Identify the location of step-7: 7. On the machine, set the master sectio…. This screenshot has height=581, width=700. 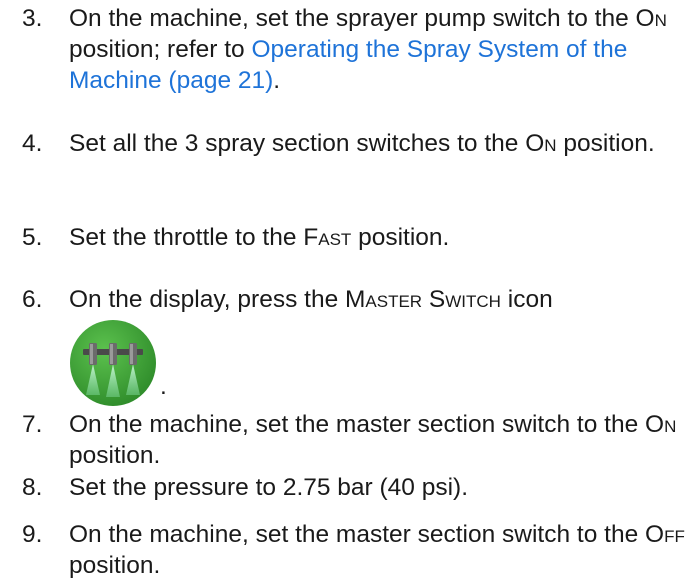
(357, 440).